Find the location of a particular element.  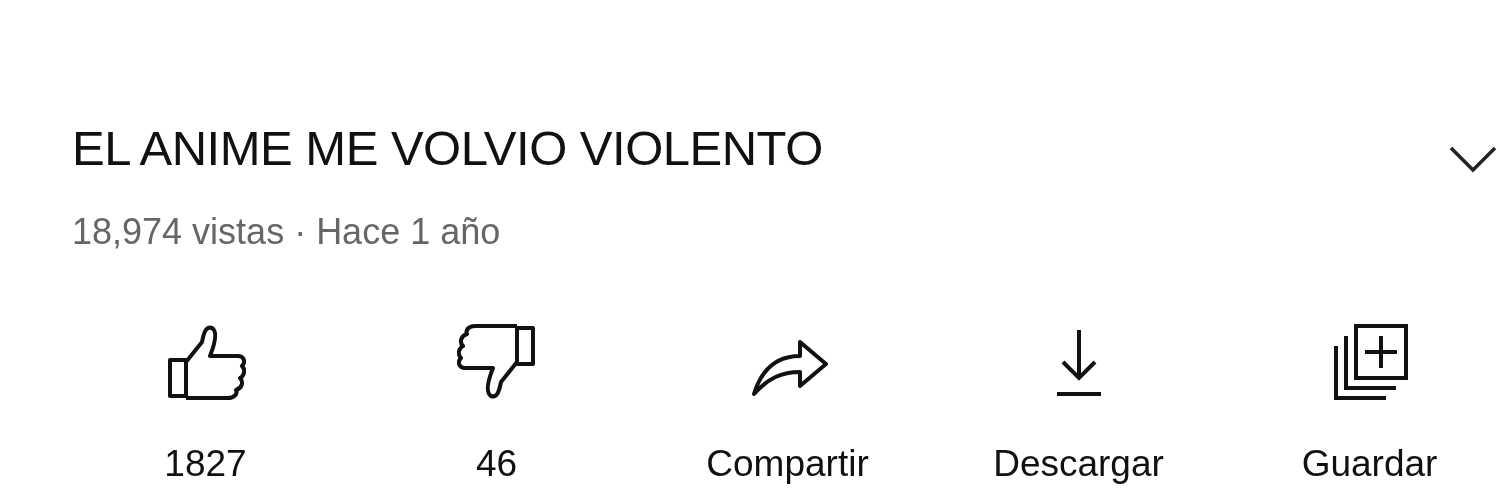

action-label: 1827 is located at coordinates (205, 464).